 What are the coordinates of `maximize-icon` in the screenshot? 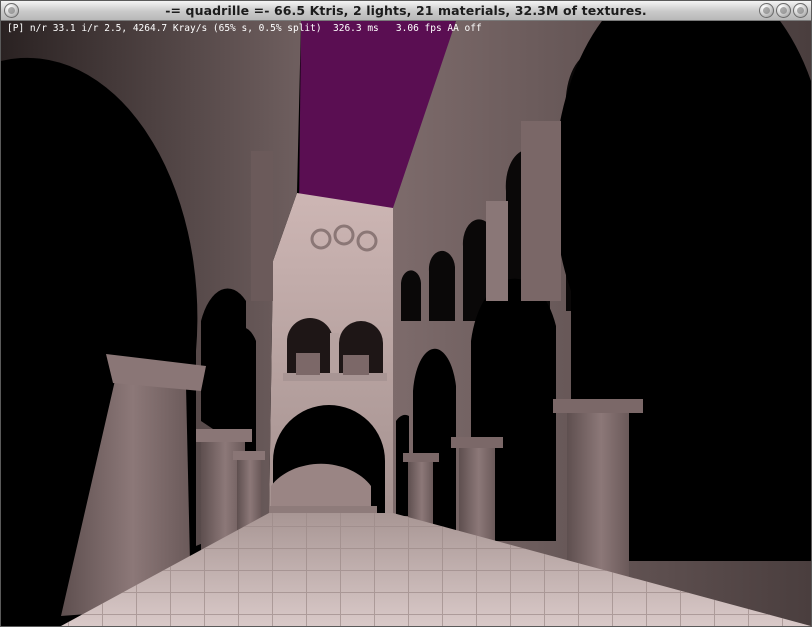 It's located at (783, 10).